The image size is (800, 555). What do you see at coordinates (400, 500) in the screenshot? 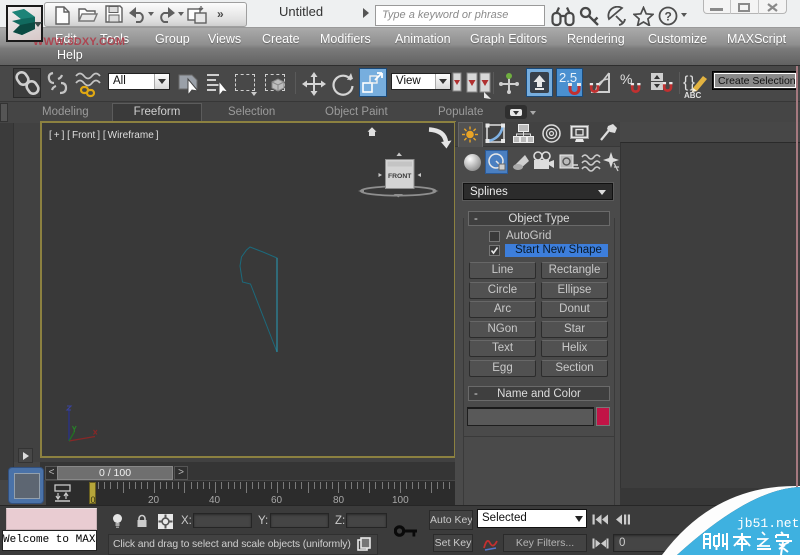
I see `svg-text: 100` at bounding box center [400, 500].